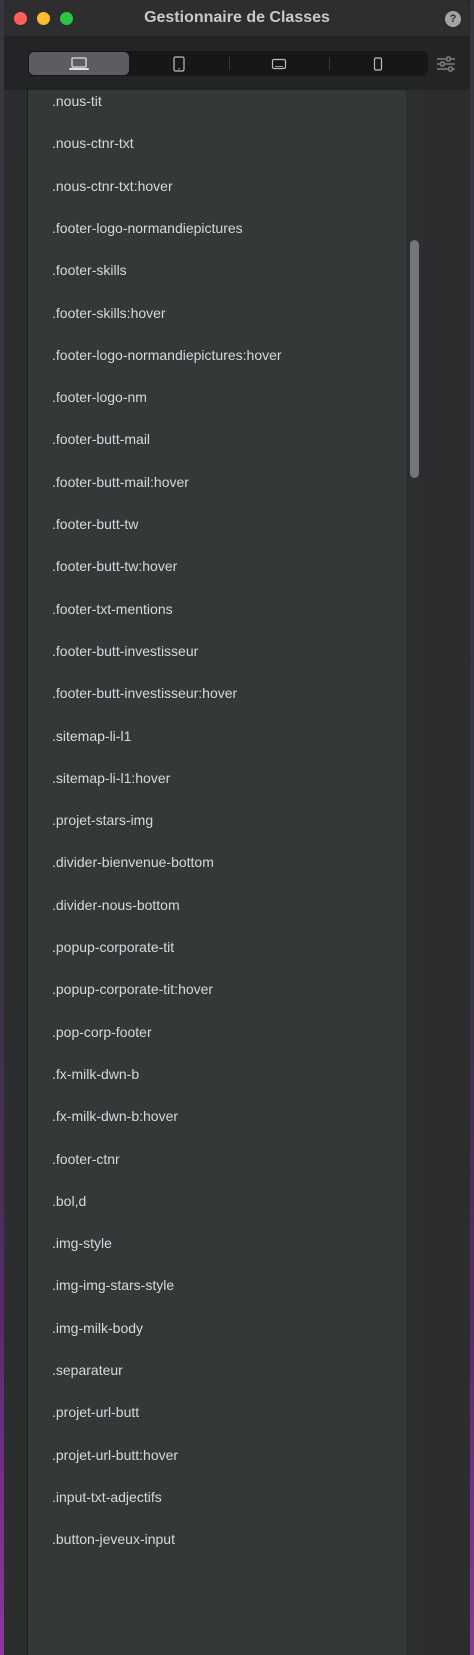  What do you see at coordinates (113, 1285) in the screenshot?
I see `class-list-item: .img-img-stars-style` at bounding box center [113, 1285].